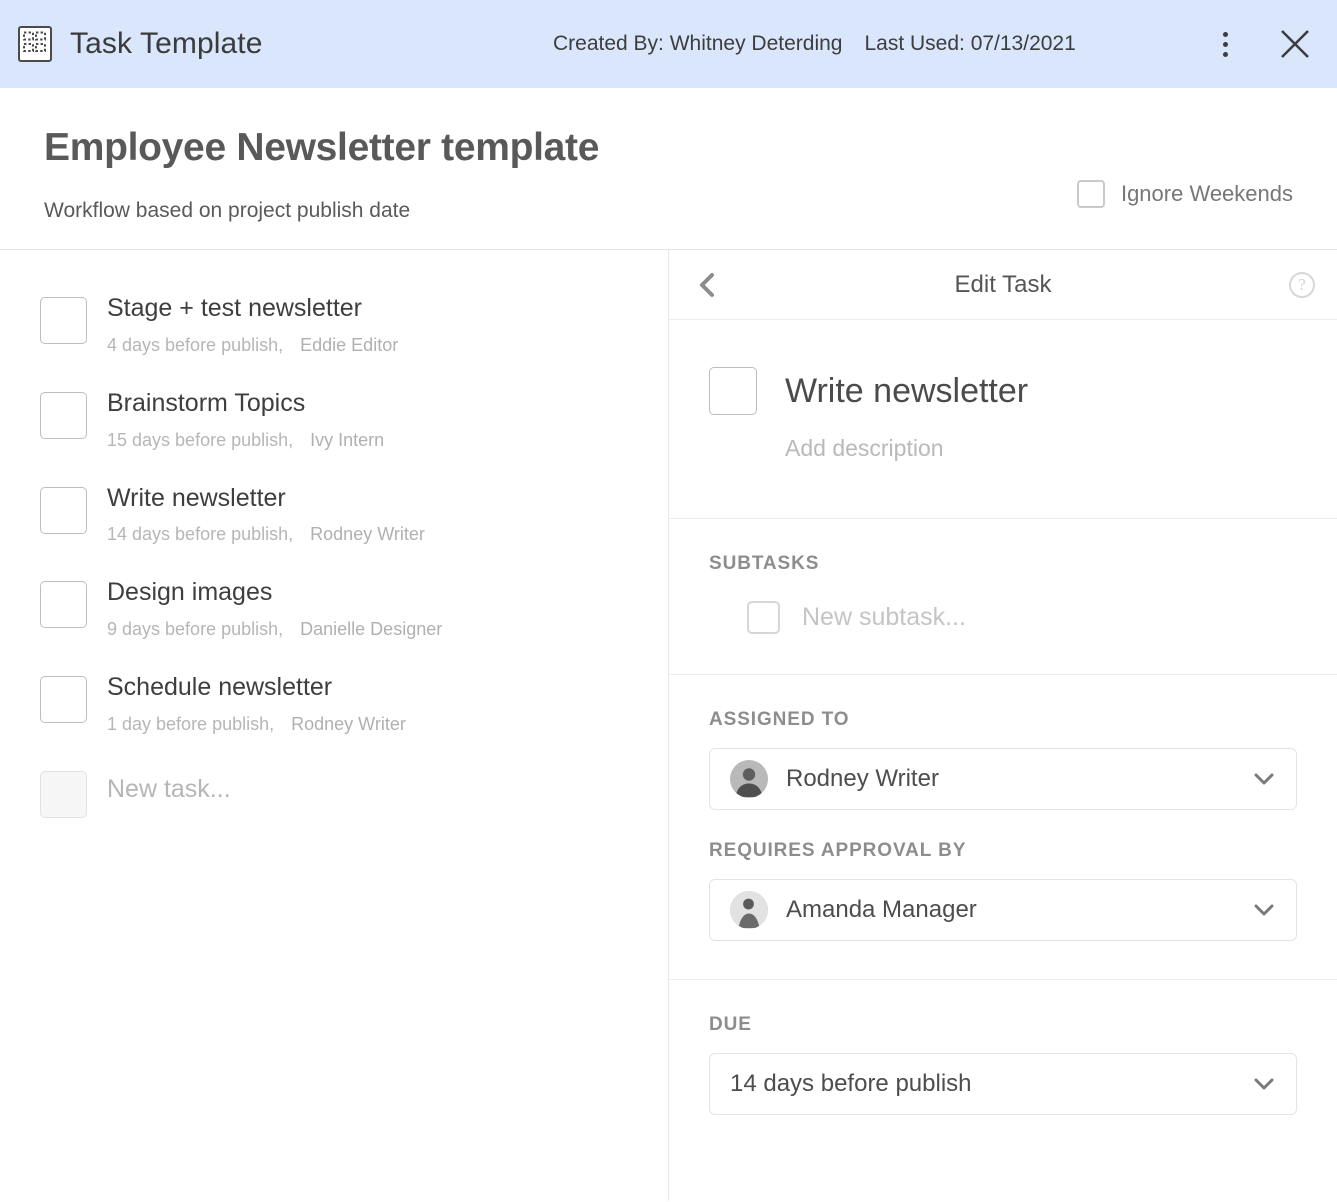 The image size is (1337, 1202). I want to click on task-meta: 15 days before publish, Ivy Intern, so click(245, 440).